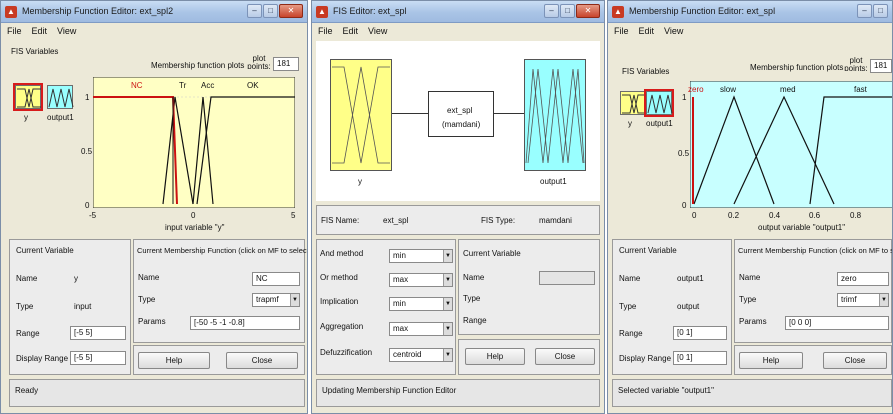 This screenshot has height=414, width=893. Describe the element at coordinates (788, 89) in the screenshot. I see `mf-label-med: med` at that location.